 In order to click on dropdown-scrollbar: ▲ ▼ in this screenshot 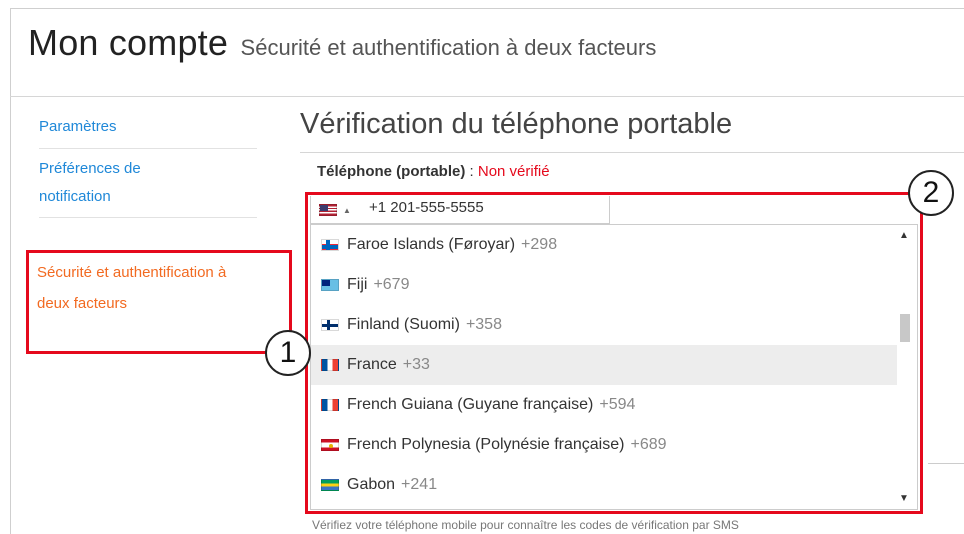, I will do `click(905, 368)`.